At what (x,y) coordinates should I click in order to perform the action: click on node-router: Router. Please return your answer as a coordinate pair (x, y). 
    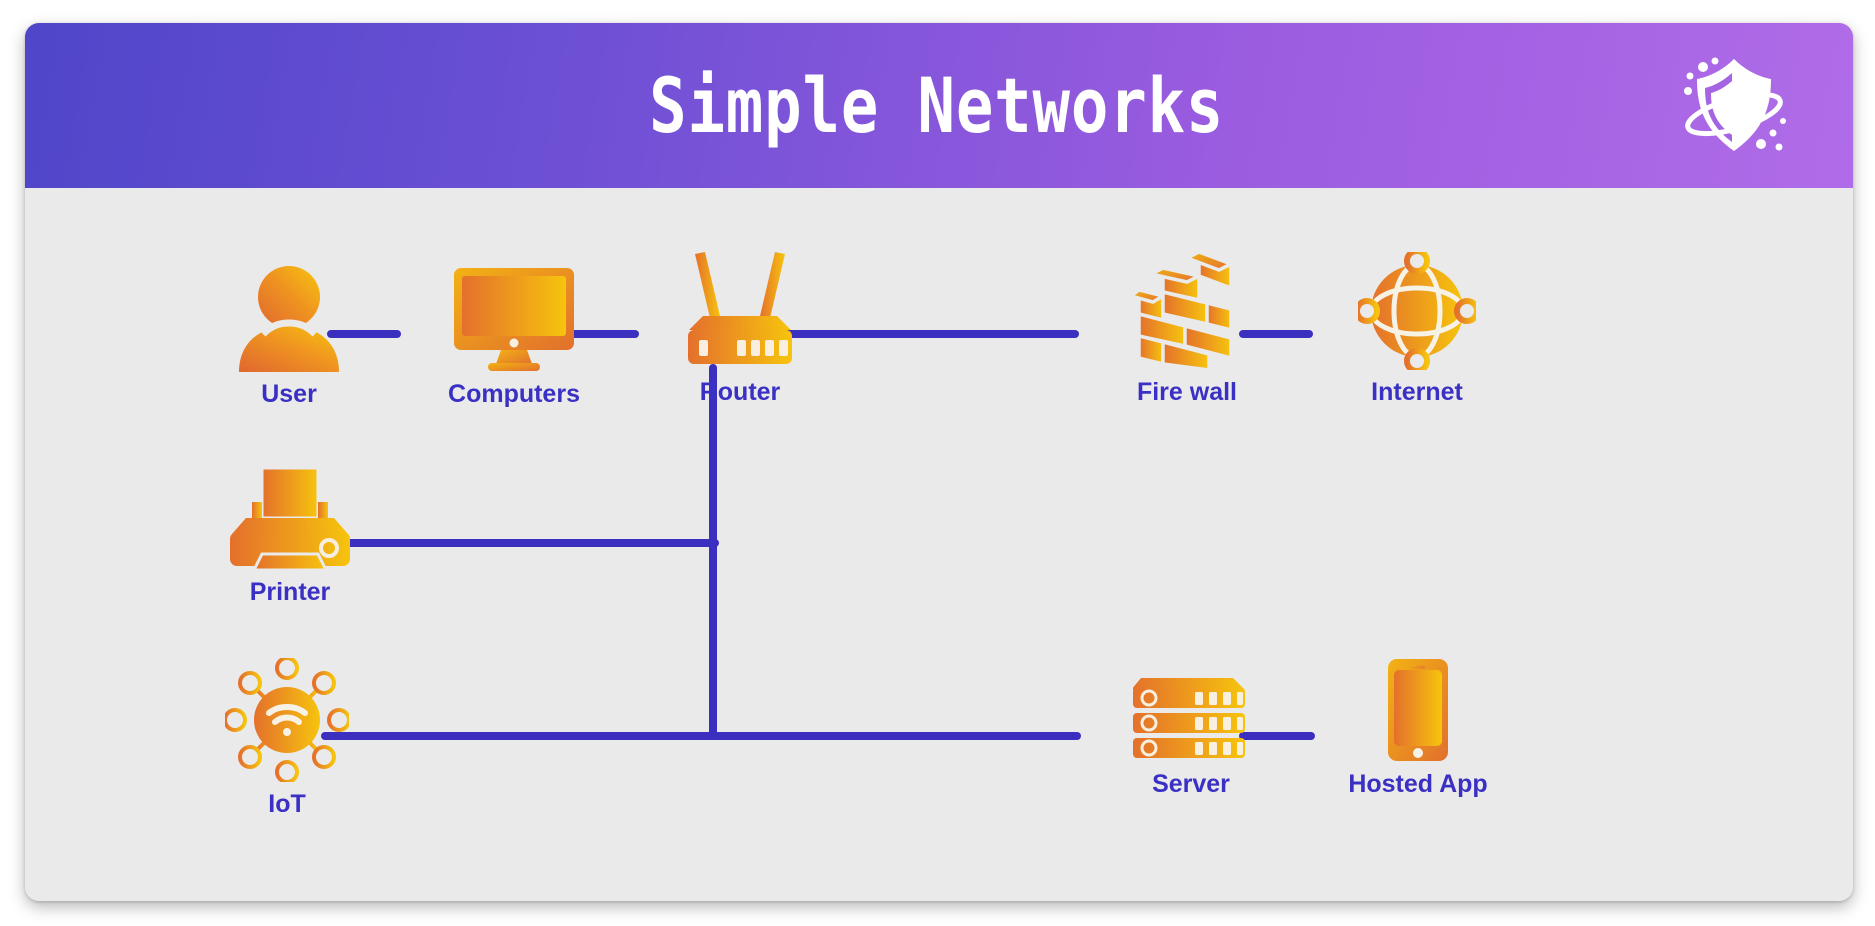
    Looking at the image, I should click on (740, 326).